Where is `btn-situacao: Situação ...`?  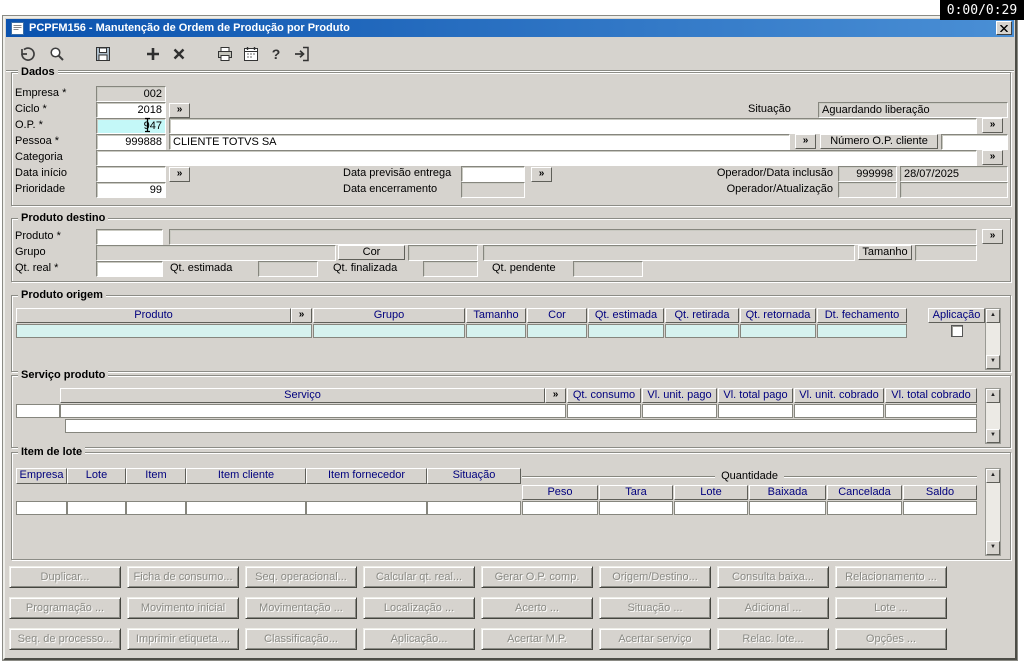
btn-situacao: Situação ... is located at coordinates (655, 608).